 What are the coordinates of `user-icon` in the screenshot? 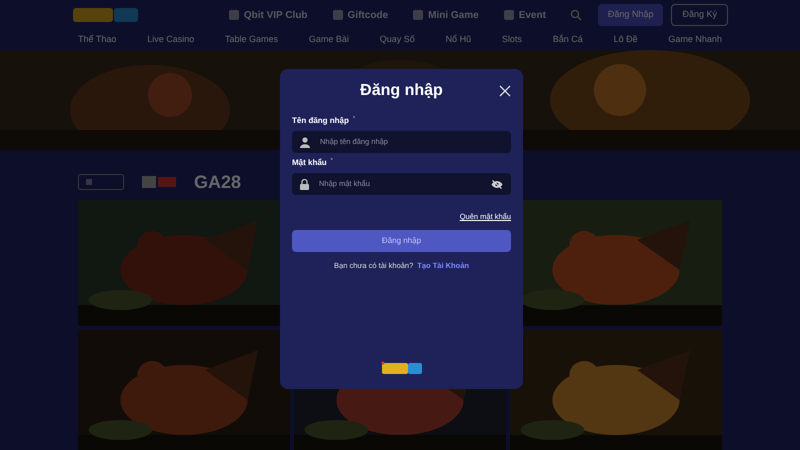 It's located at (305, 142).